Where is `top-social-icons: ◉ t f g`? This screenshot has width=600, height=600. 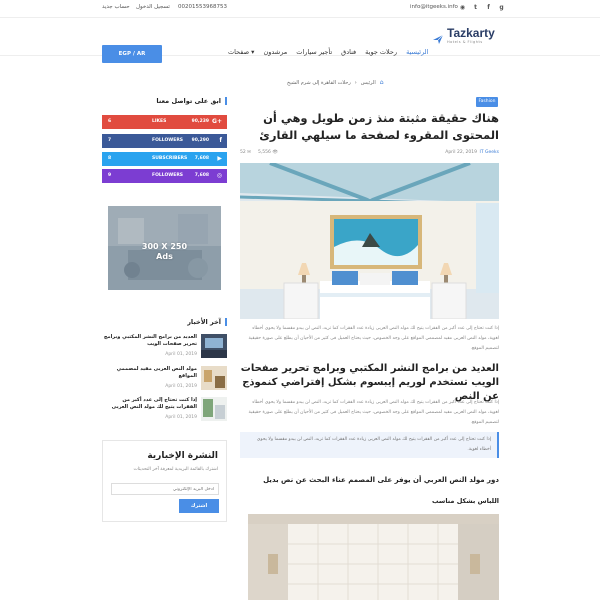 top-social-icons: ◉ t f g is located at coordinates (482, 8).